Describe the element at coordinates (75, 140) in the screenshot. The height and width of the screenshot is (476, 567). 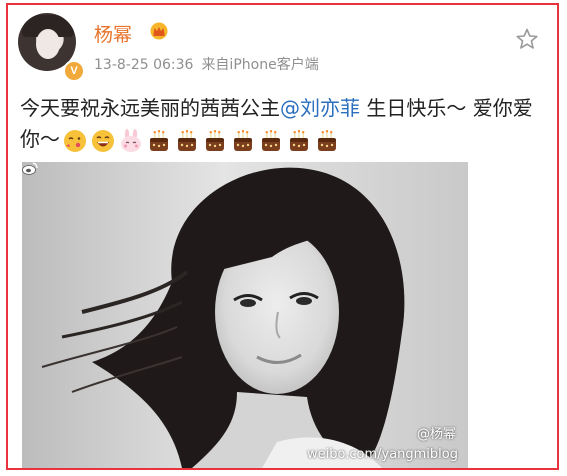
I see `kiss-emoji` at that location.